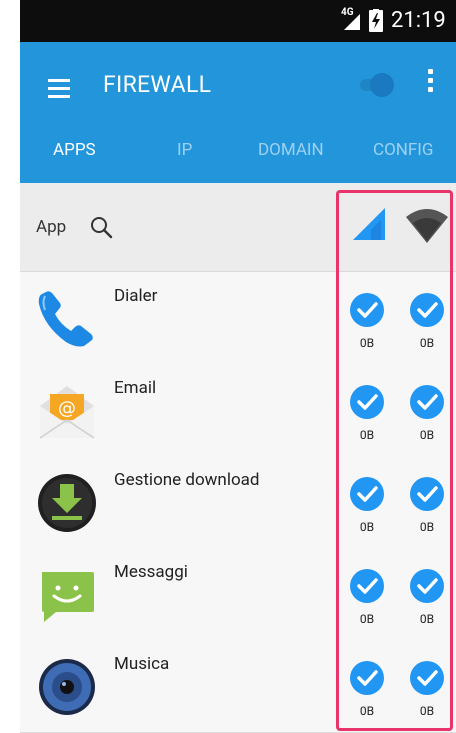 This screenshot has width=456, height=733. Describe the element at coordinates (371, 224) in the screenshot. I see `mobile-data-icon` at that location.